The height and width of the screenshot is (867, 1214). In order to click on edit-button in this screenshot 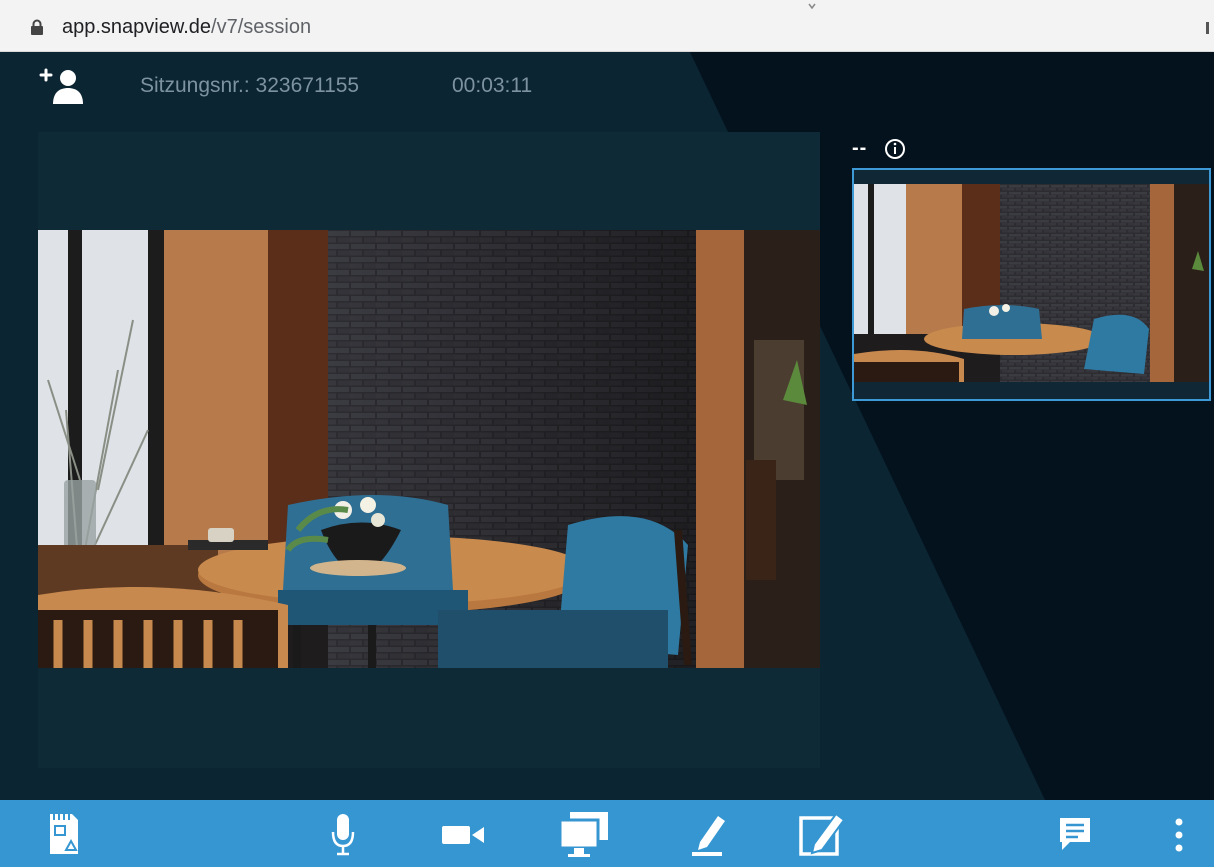, I will do `click(826, 834)`.